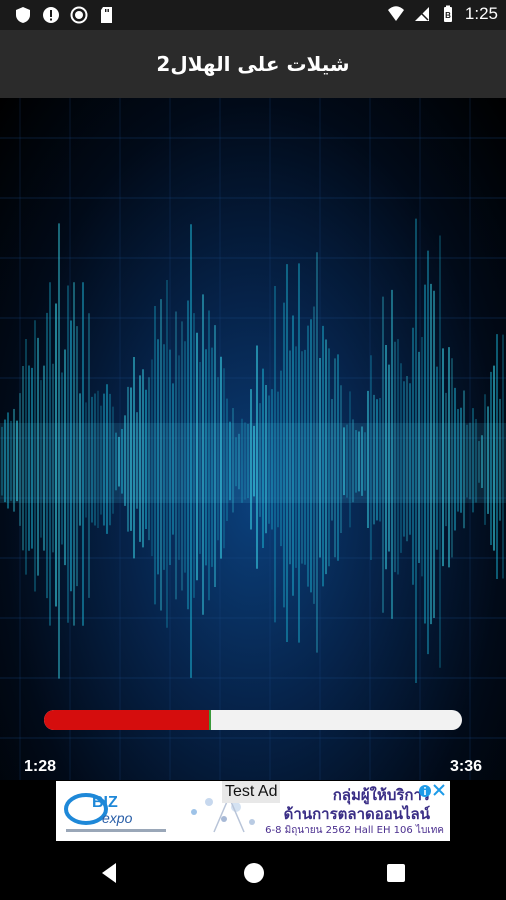 This screenshot has height=900, width=506. I want to click on nav-bar, so click(253, 872).